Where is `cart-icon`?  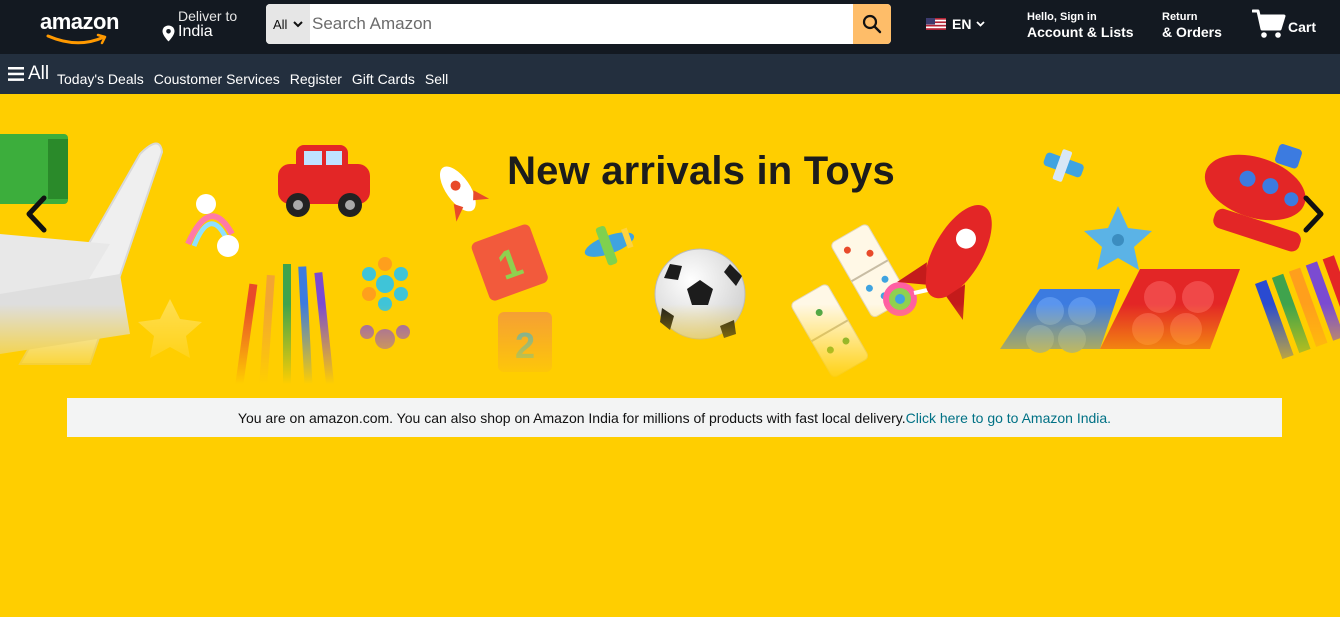 cart-icon is located at coordinates (1269, 23).